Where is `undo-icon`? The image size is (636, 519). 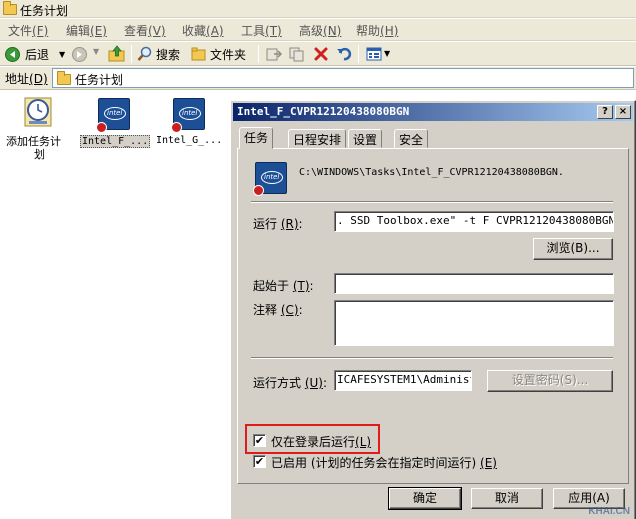
undo-icon is located at coordinates (344, 54).